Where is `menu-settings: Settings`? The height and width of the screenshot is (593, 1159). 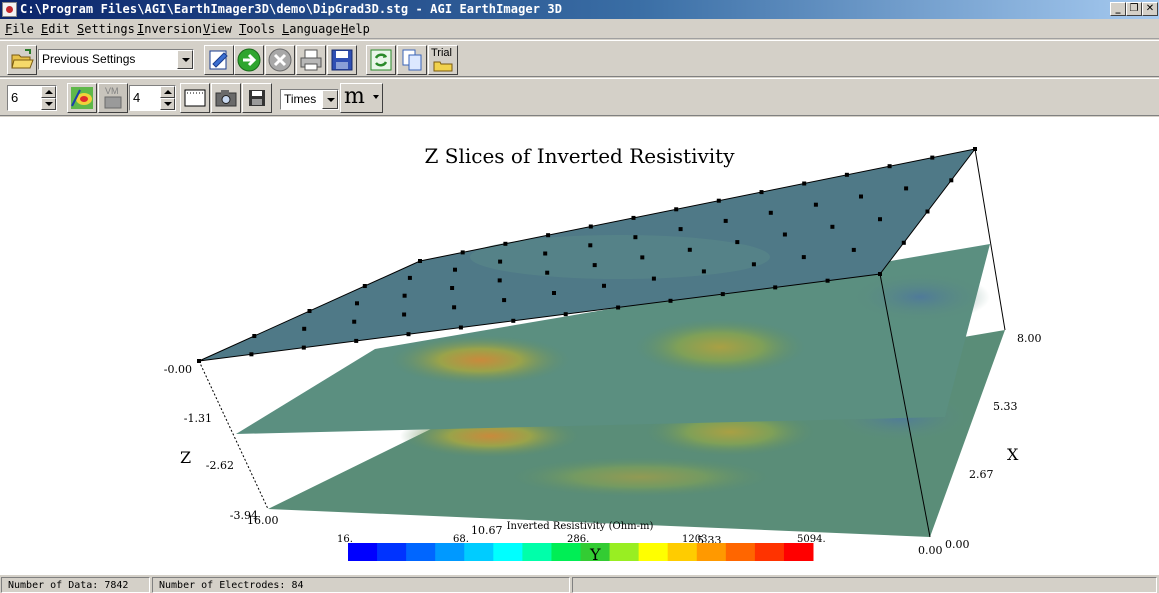 menu-settings: Settings is located at coordinates (106, 29).